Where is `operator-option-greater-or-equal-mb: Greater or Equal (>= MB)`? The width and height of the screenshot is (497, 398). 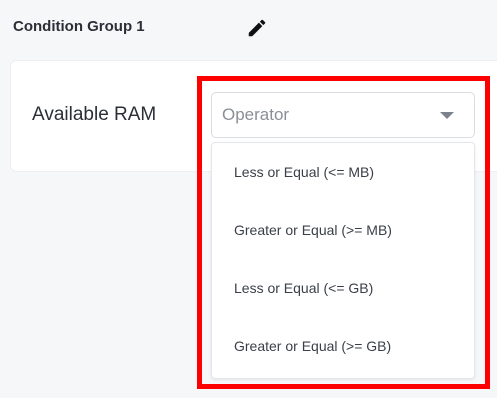
operator-option-greater-or-equal-mb: Greater or Equal (>= MB) is located at coordinates (343, 230).